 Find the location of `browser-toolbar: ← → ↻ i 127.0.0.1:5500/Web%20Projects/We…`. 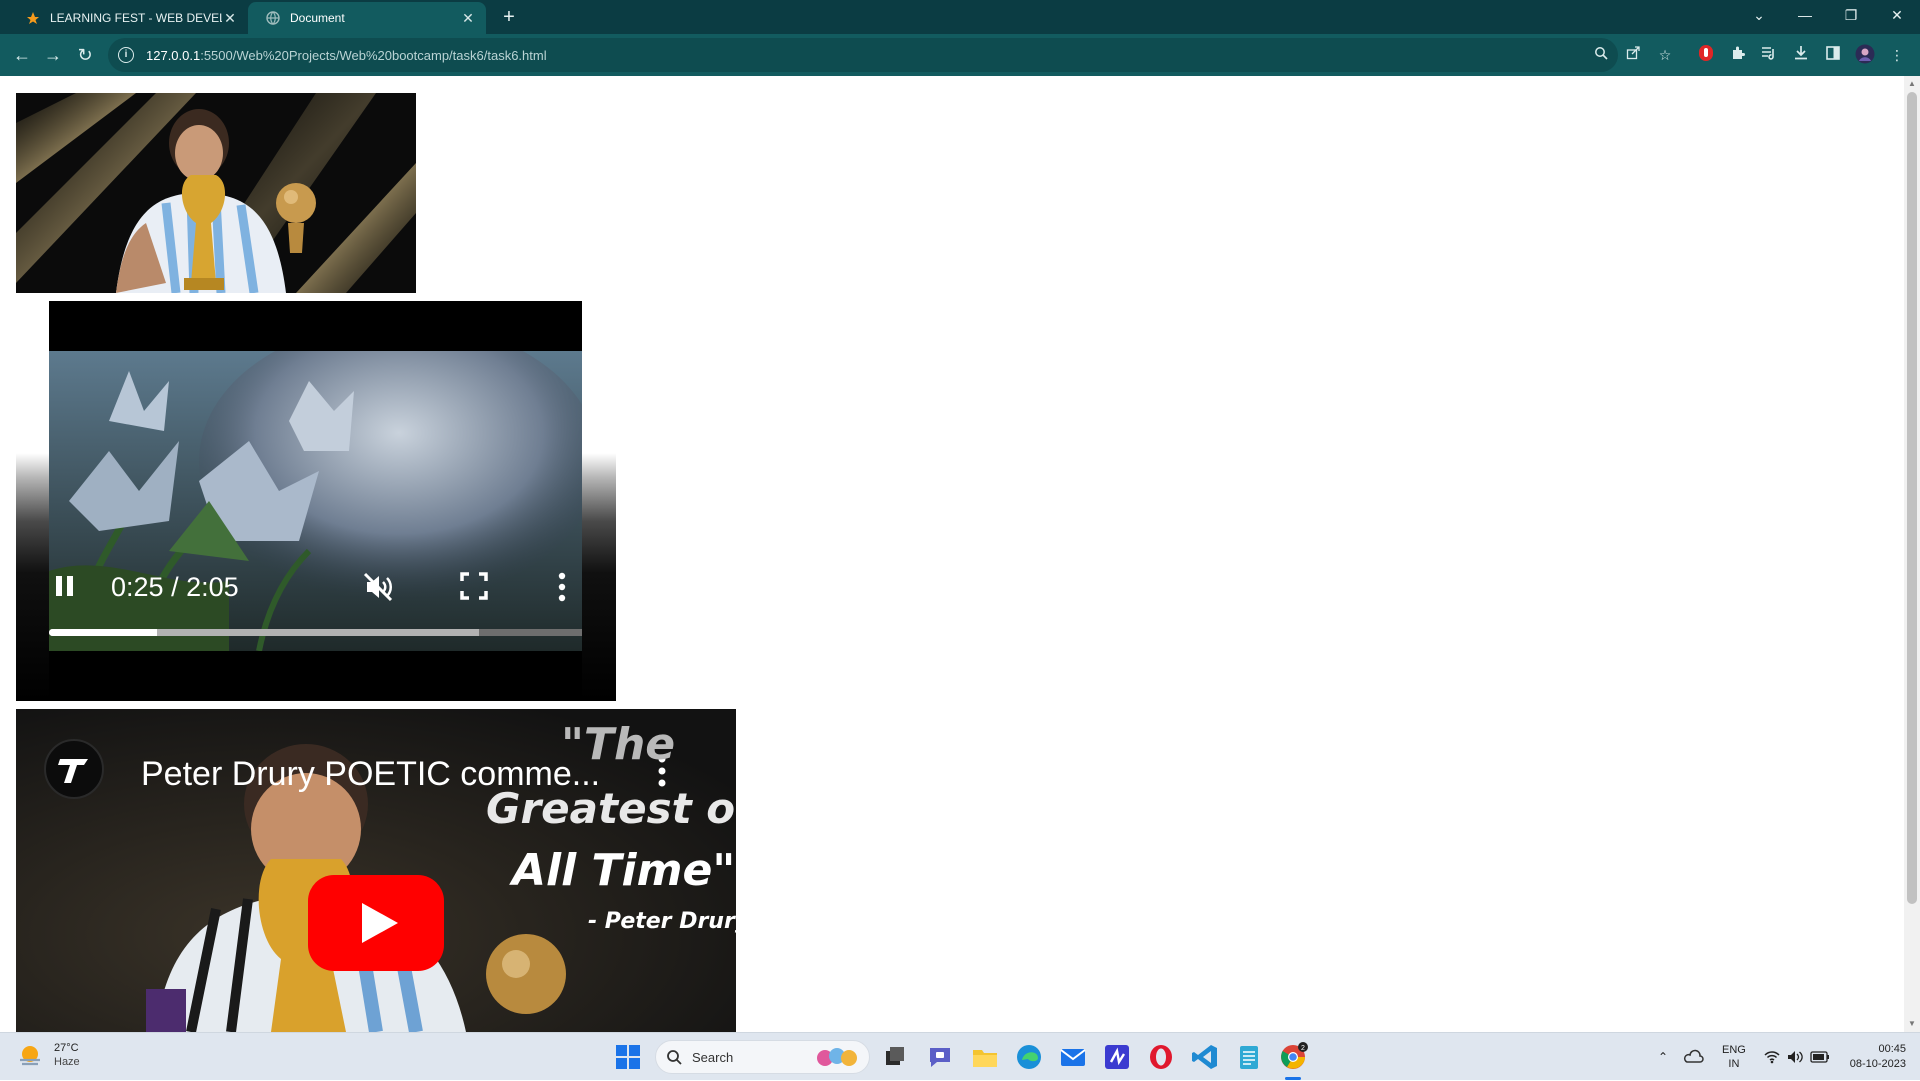

browser-toolbar: ← → ↻ i 127.0.0.1:5500/Web%20Projects/We… is located at coordinates (960, 55).